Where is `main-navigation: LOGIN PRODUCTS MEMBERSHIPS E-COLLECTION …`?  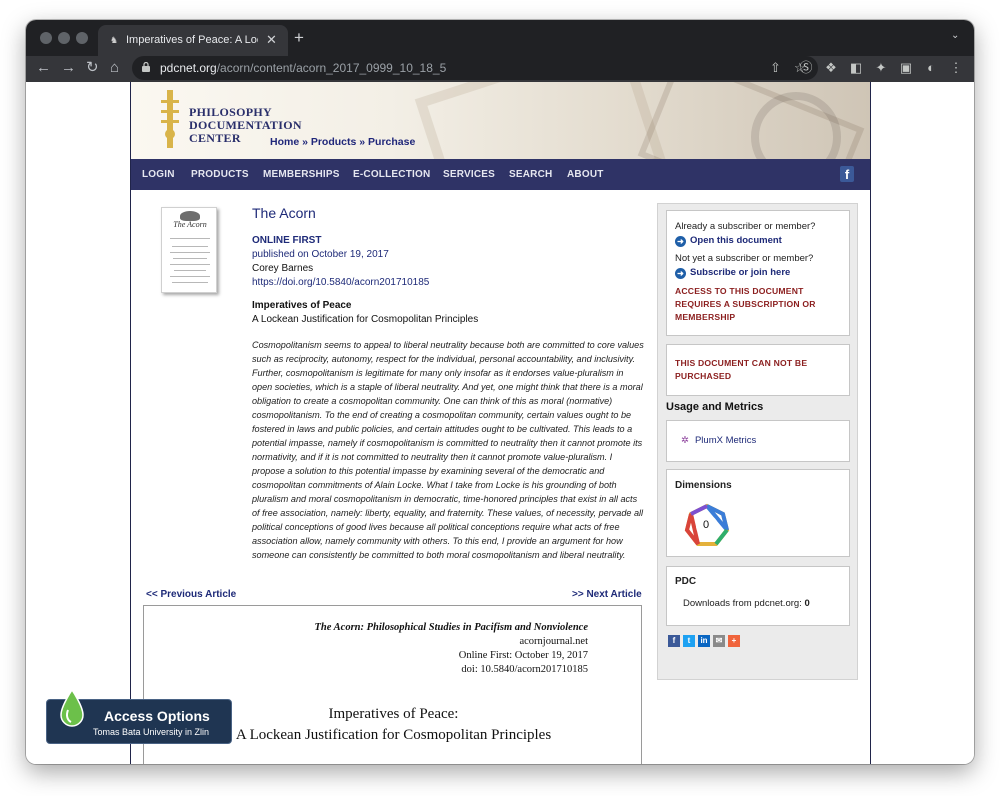
main-navigation: LOGIN PRODUCTS MEMBERSHIPS E-COLLECTION … is located at coordinates (500, 174).